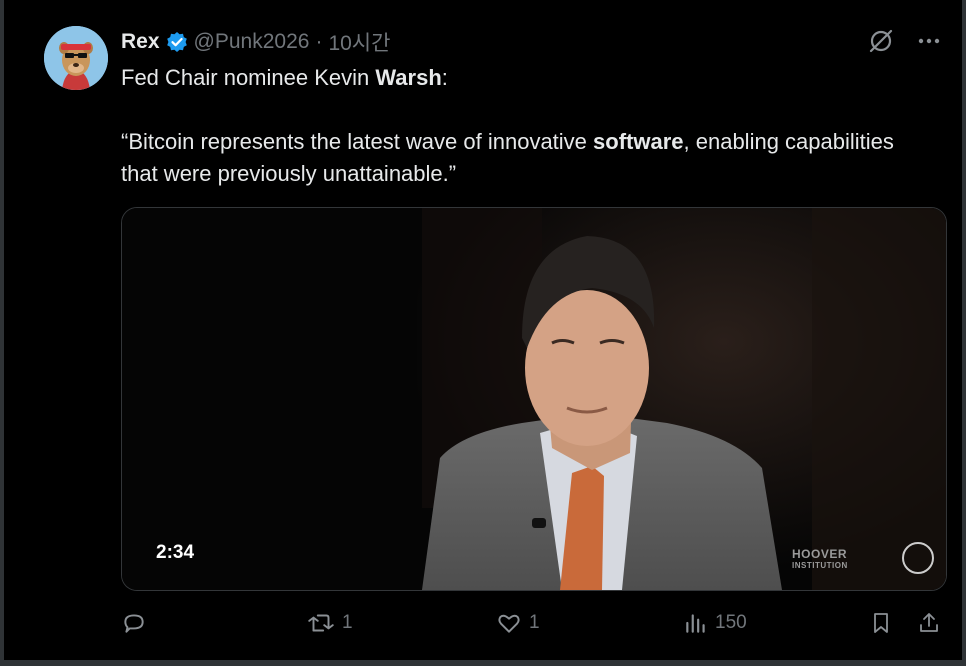  I want to click on like-icon, so click(509, 623).